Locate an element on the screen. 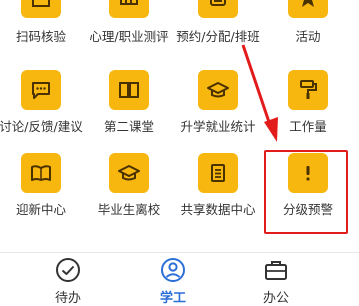  tab-student-affairs: 学工 is located at coordinates (173, 281).